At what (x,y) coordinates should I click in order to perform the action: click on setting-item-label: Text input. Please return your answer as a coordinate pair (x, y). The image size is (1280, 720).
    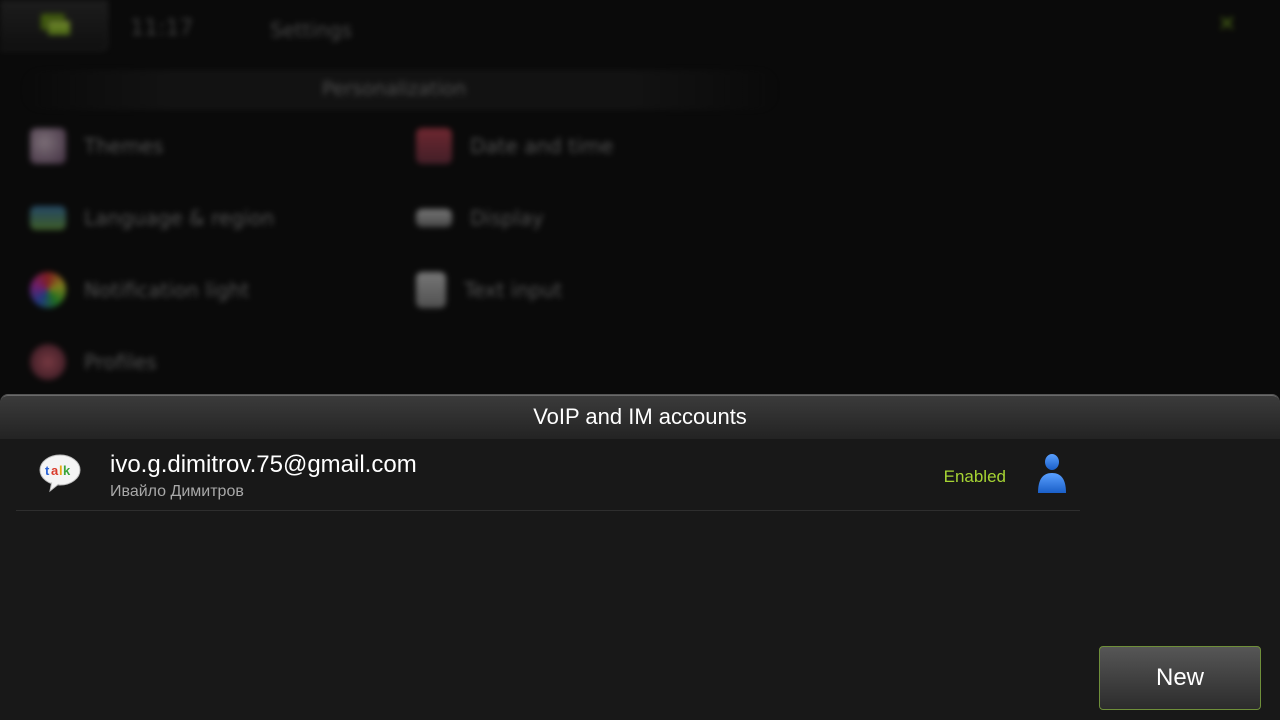
    Looking at the image, I should click on (513, 290).